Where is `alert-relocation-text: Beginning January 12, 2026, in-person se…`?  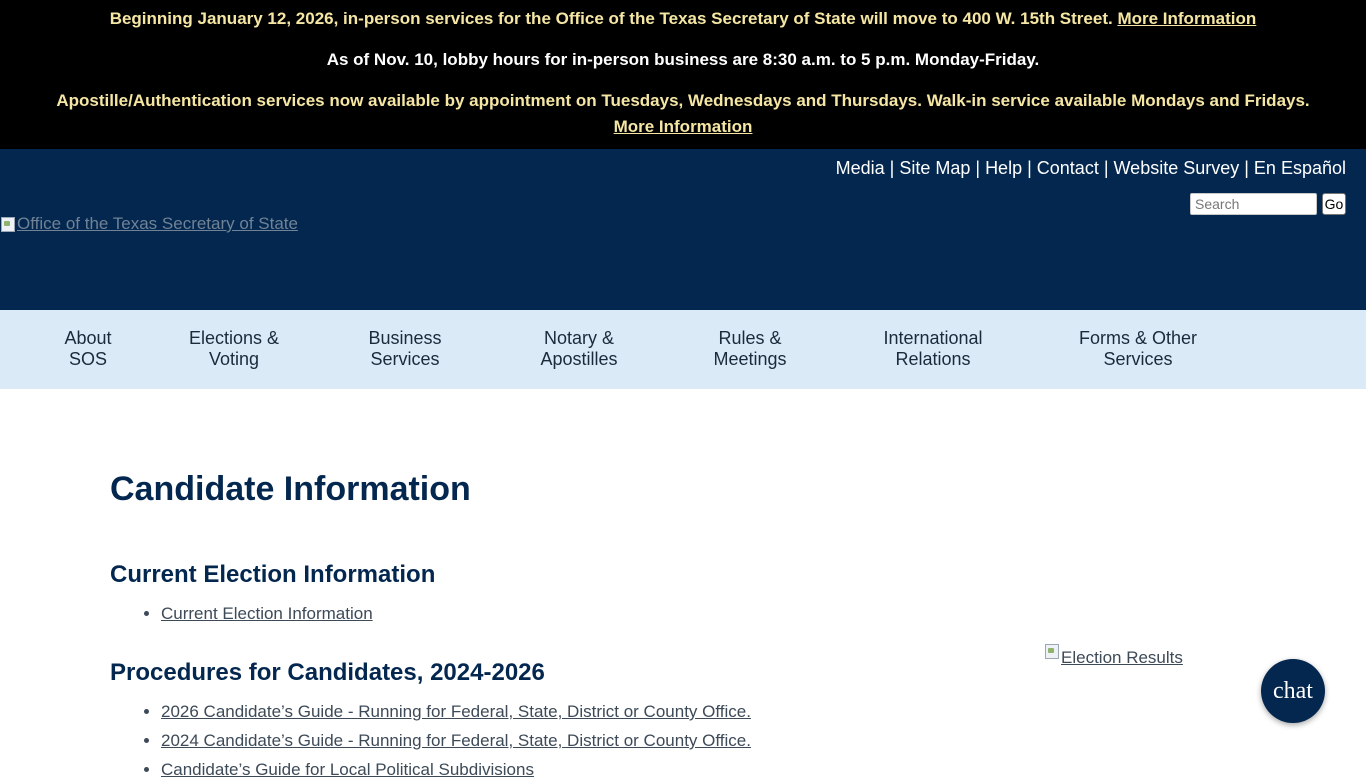 alert-relocation-text: Beginning January 12, 2026, in-person se… is located at coordinates (611, 18).